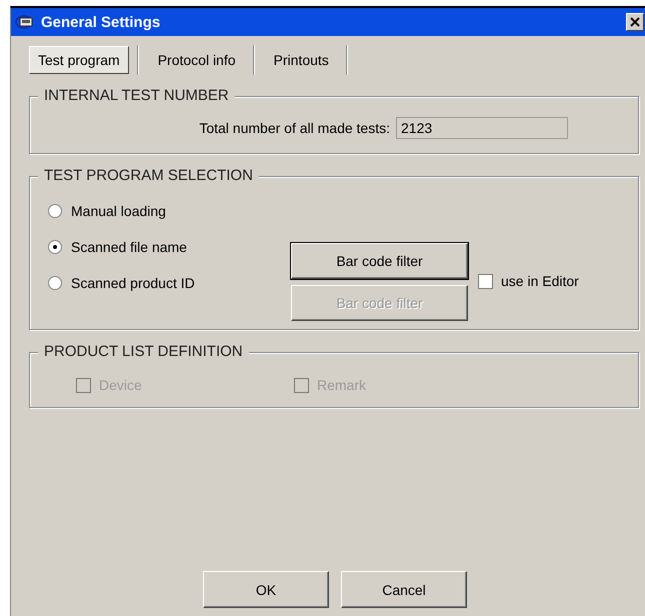 This screenshot has height=616, width=645. I want to click on radio-option: Scanned product ID, so click(169, 283).